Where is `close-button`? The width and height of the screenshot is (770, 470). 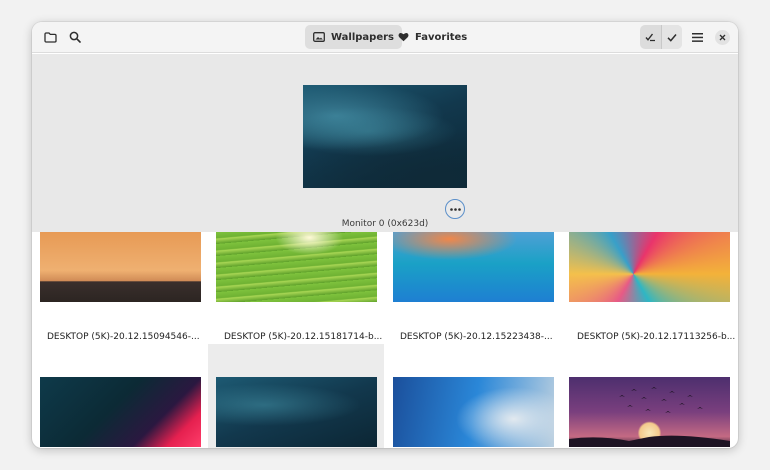 close-button is located at coordinates (722, 37).